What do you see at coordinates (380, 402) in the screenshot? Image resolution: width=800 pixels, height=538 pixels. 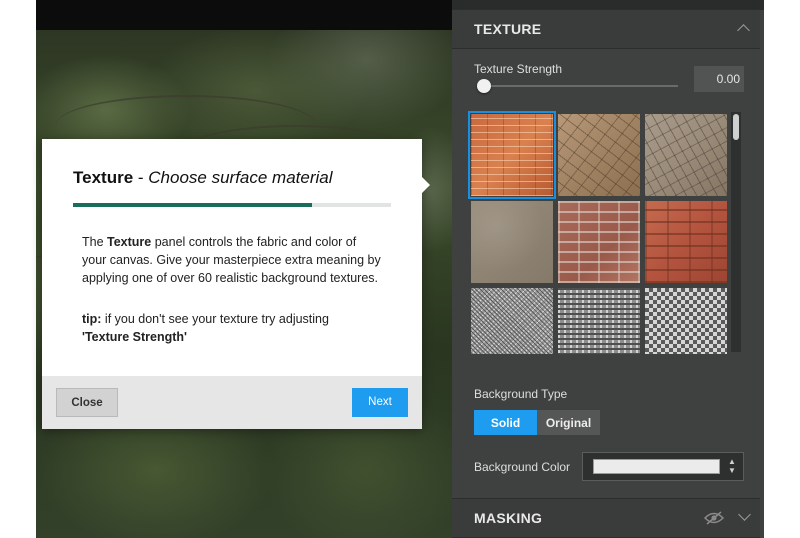 I see `next-button: Next` at bounding box center [380, 402].